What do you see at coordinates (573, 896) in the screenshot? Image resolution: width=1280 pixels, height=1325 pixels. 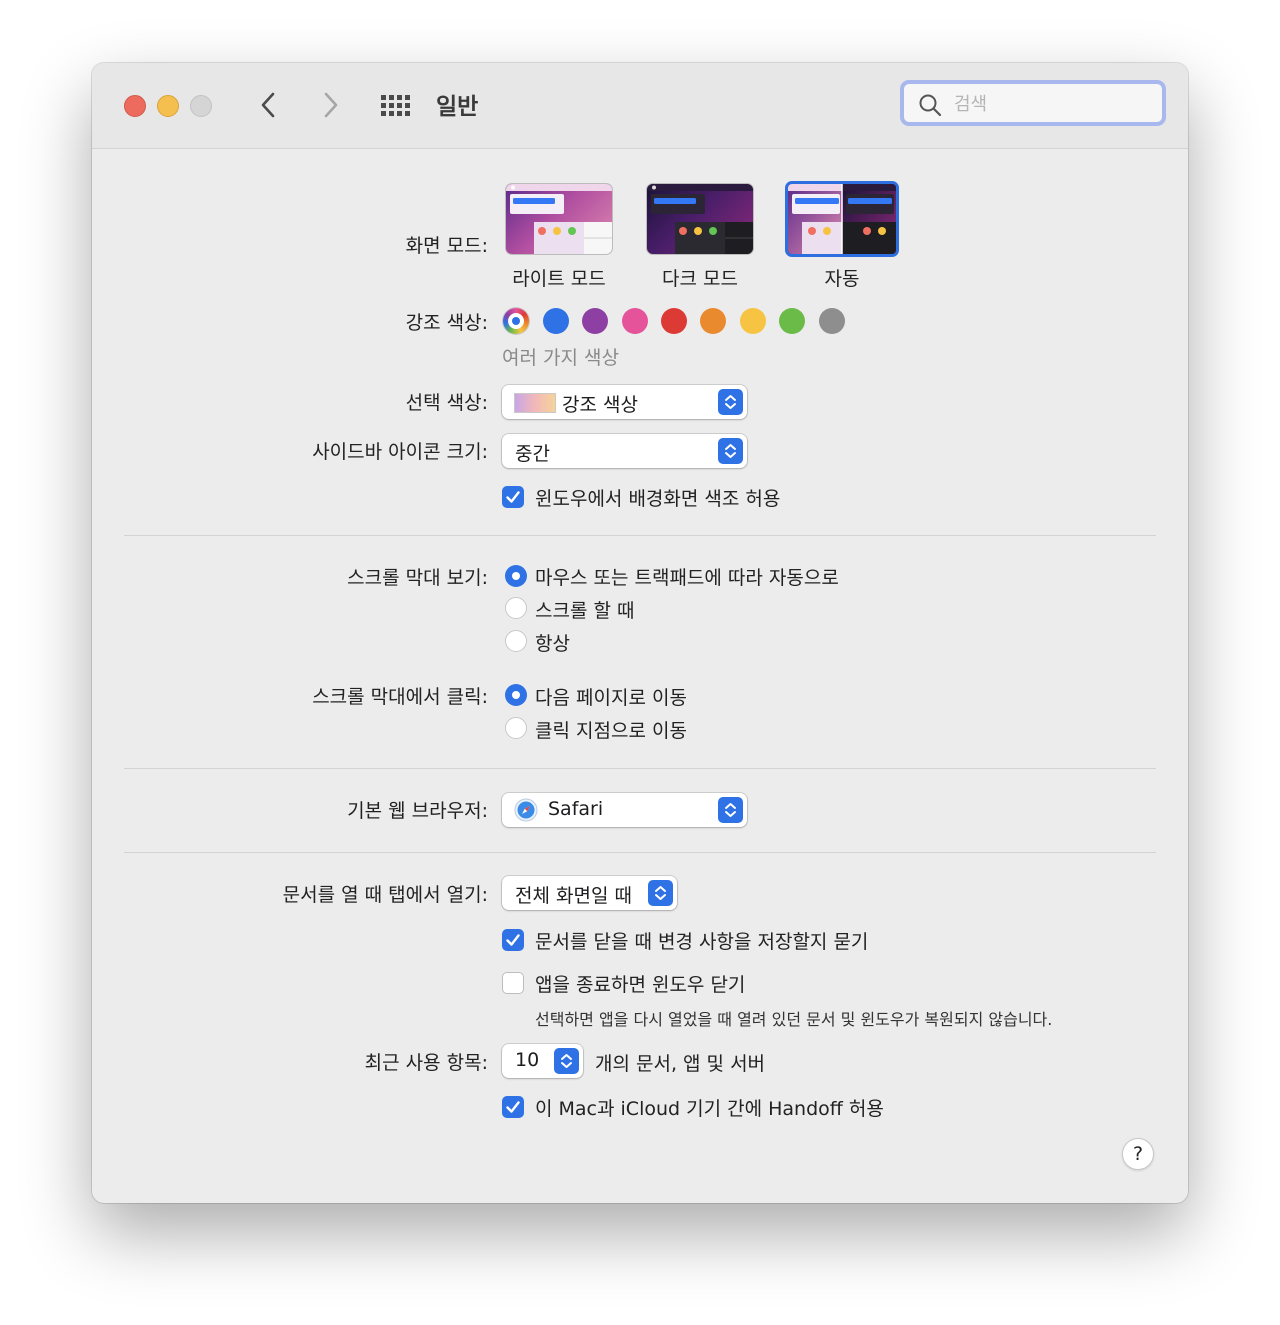 I see `prefer-tabs-value: 전체 화면일 때` at bounding box center [573, 896].